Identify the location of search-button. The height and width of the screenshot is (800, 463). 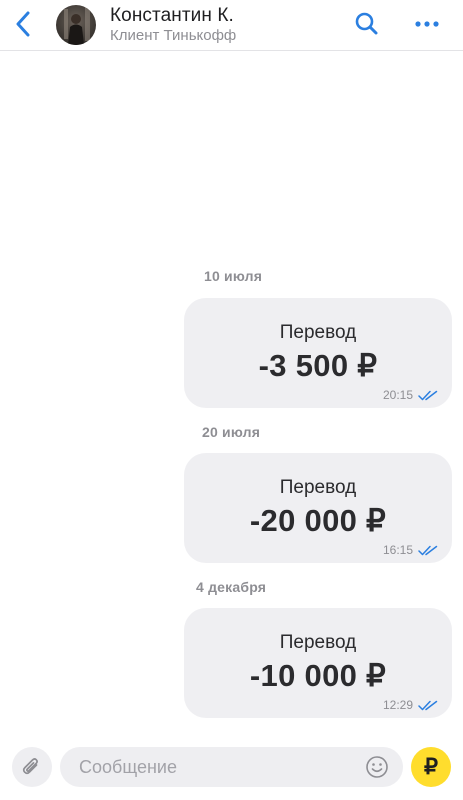
(367, 24).